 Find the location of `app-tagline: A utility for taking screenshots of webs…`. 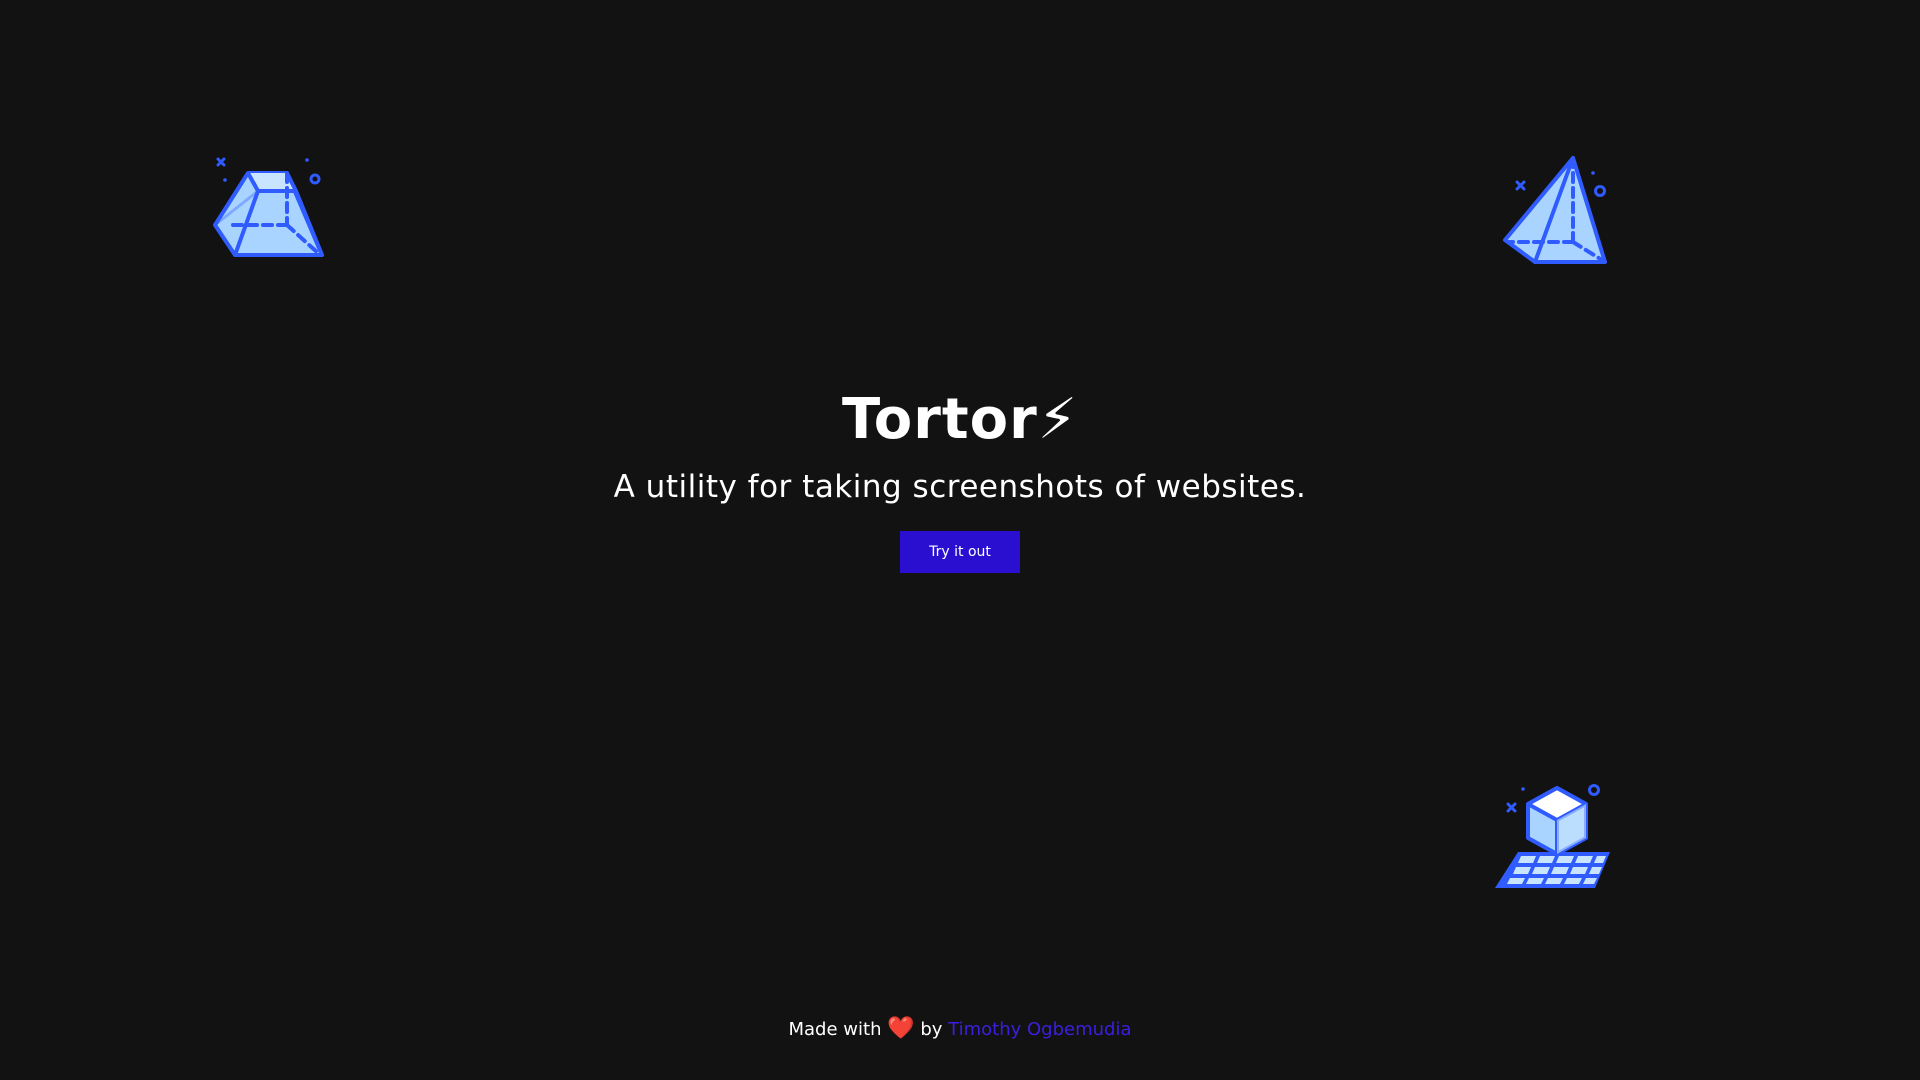

app-tagline: A utility for taking screenshots of webs… is located at coordinates (960, 487).